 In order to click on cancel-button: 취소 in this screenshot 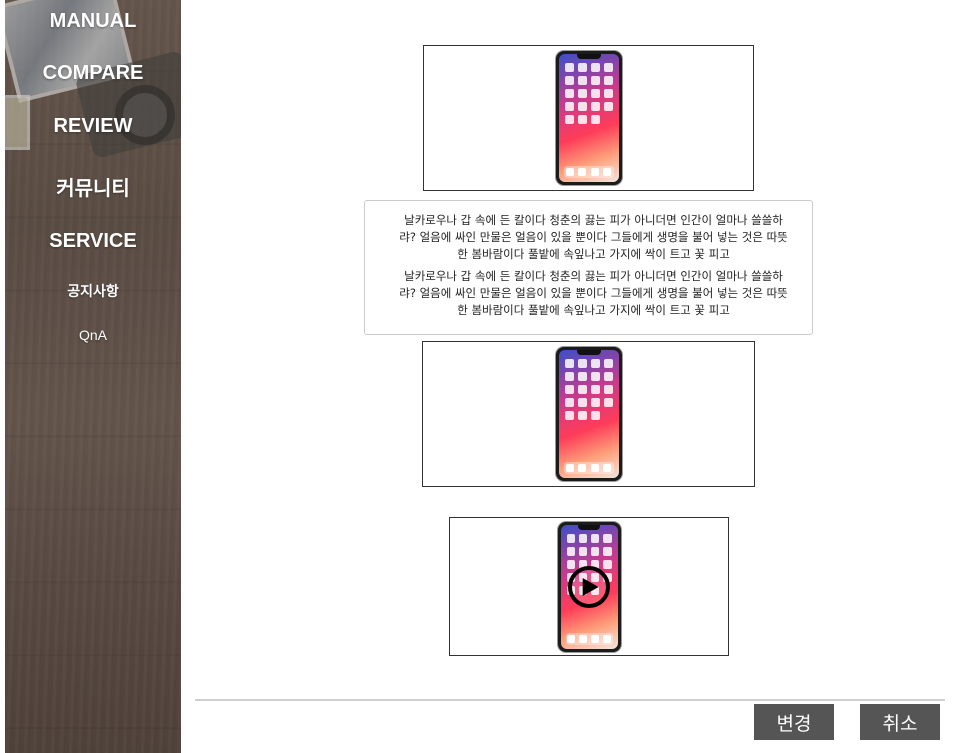, I will do `click(900, 722)`.